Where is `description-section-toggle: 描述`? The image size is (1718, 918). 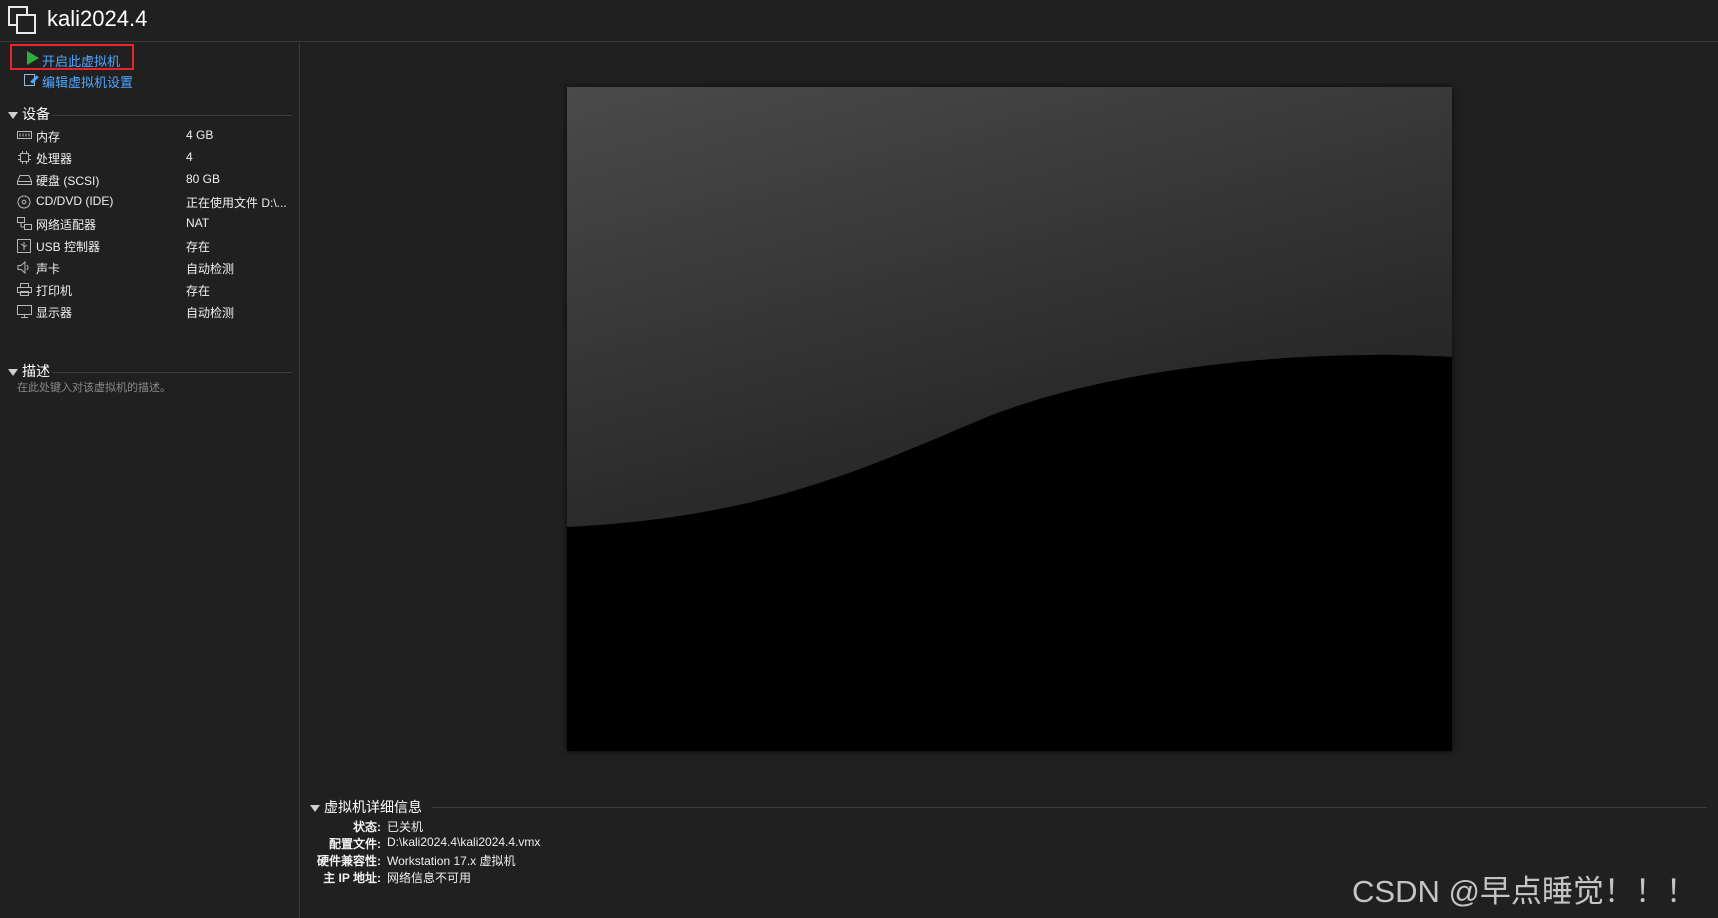 description-section-toggle: 描述 is located at coordinates (29, 371).